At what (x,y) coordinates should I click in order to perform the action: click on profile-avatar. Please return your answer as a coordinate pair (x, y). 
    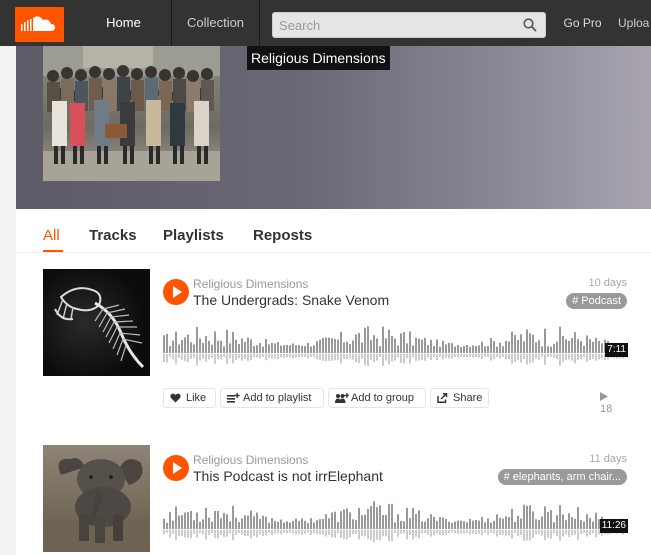
    Looking at the image, I should click on (131, 113).